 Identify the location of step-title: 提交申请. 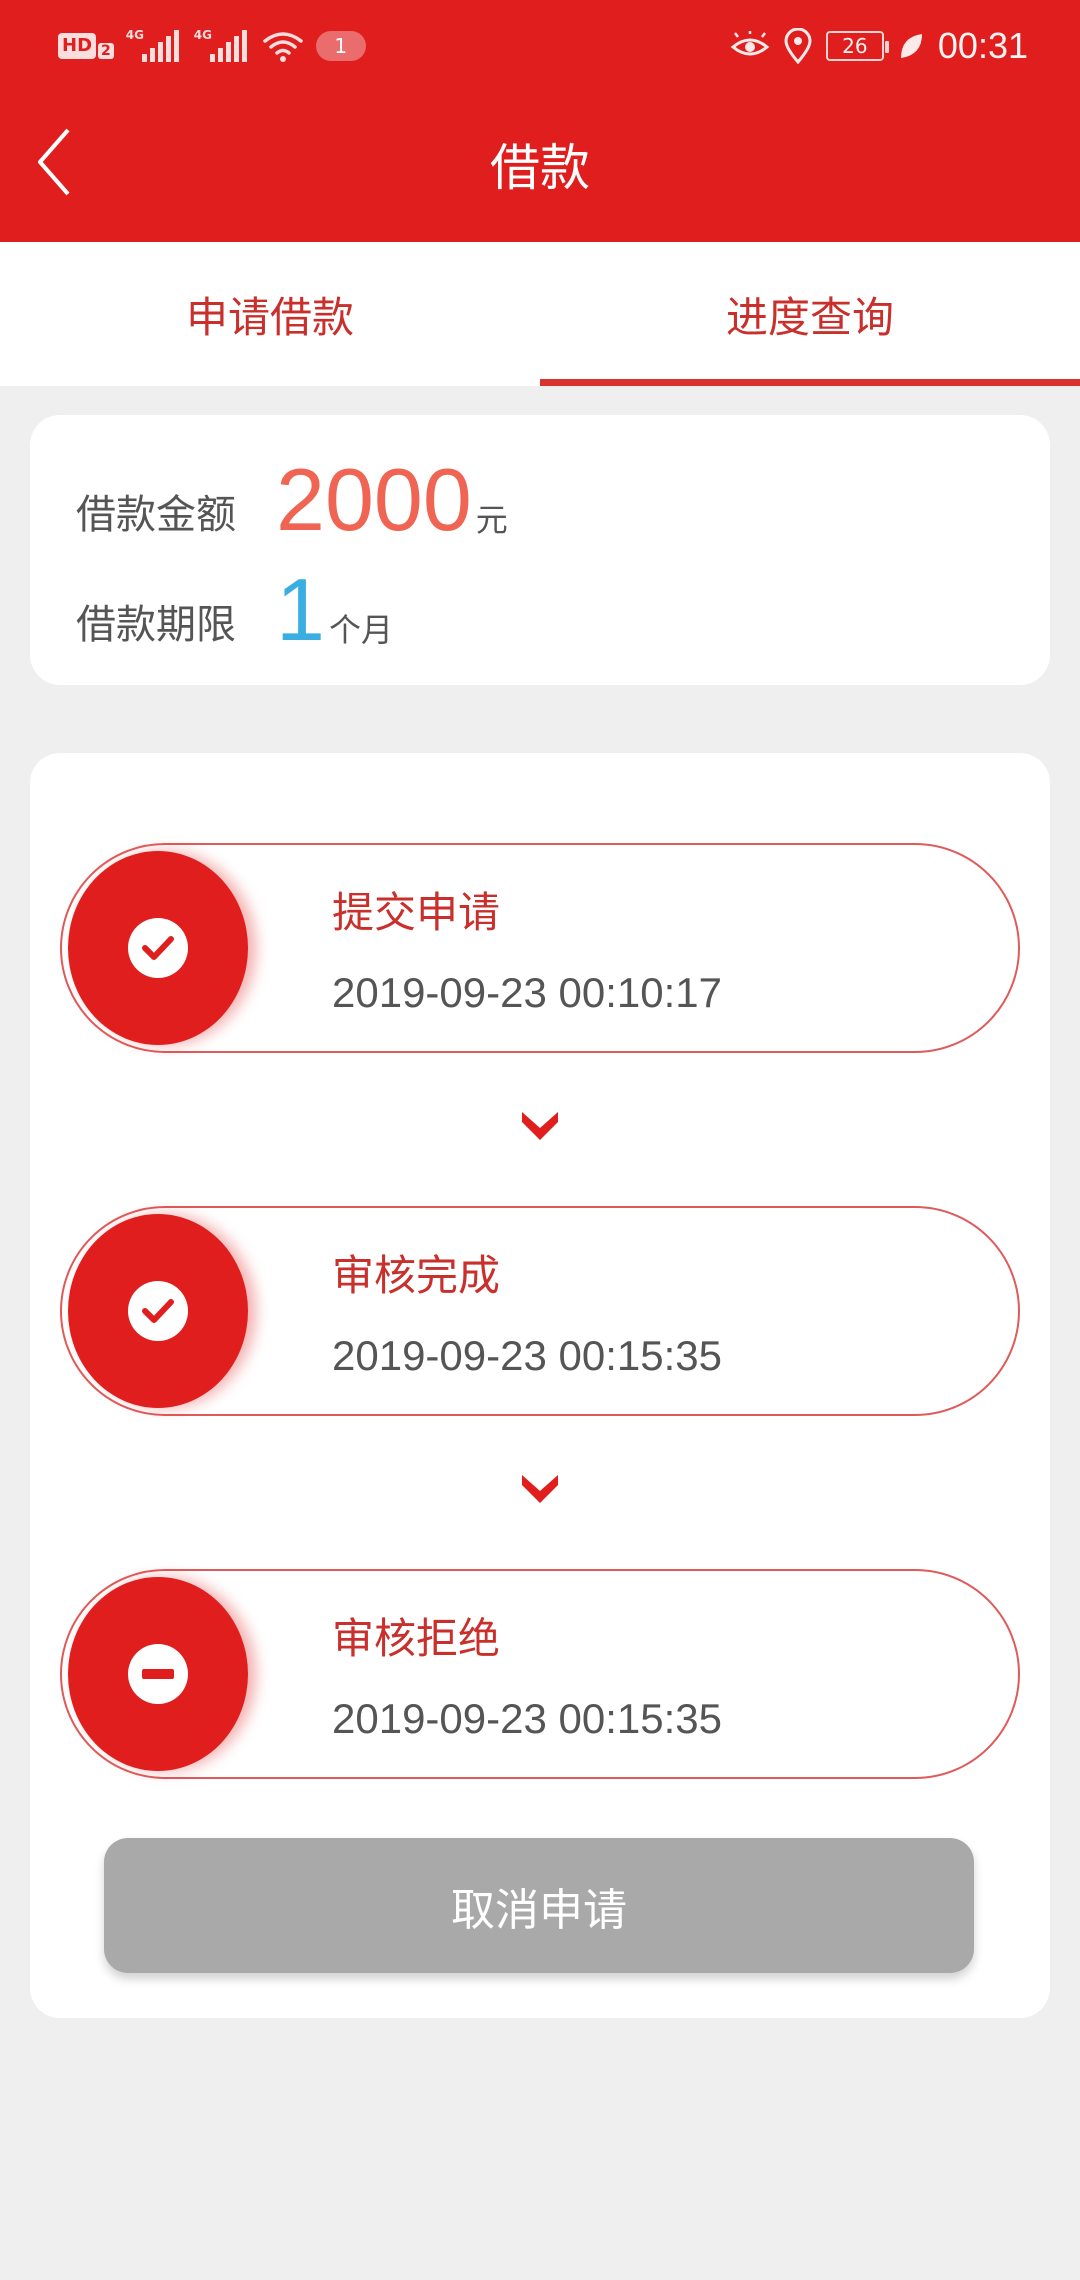
(416, 912).